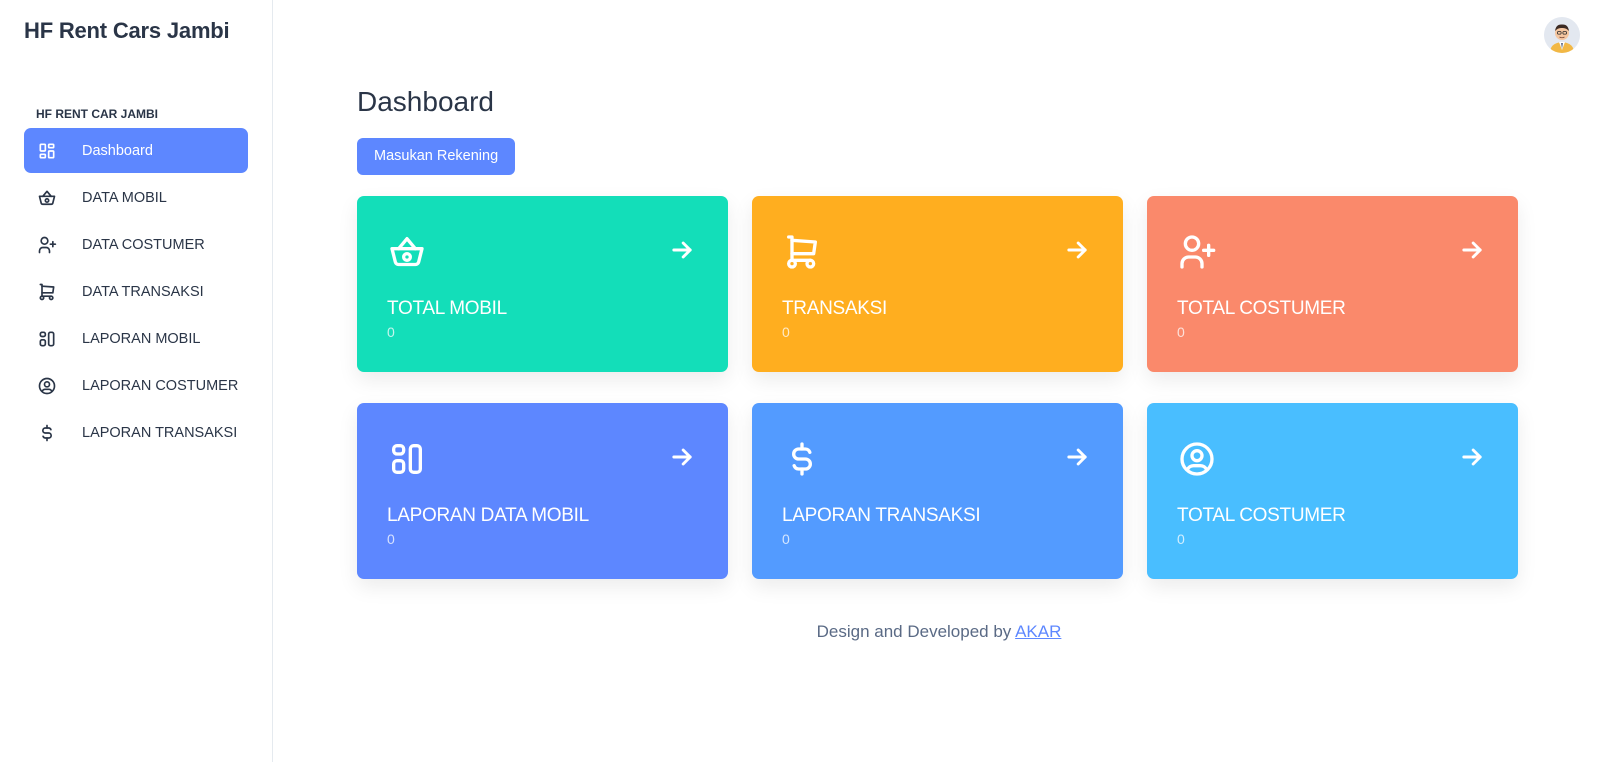  Describe the element at coordinates (1332, 284) in the screenshot. I see `card-total-costumer: TOTAL COSTUMER 0` at that location.